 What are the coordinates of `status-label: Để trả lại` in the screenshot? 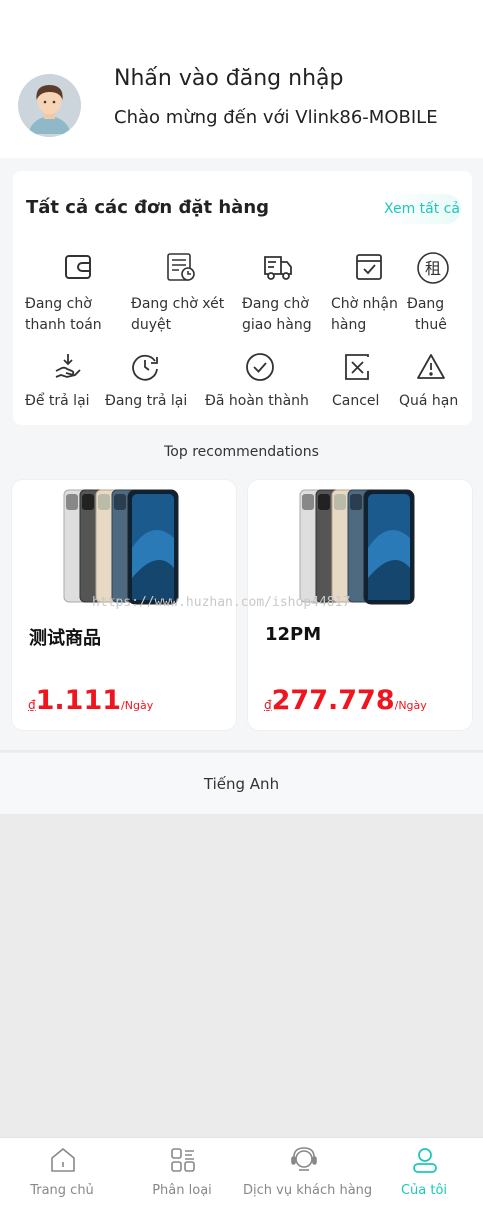 It's located at (57, 401).